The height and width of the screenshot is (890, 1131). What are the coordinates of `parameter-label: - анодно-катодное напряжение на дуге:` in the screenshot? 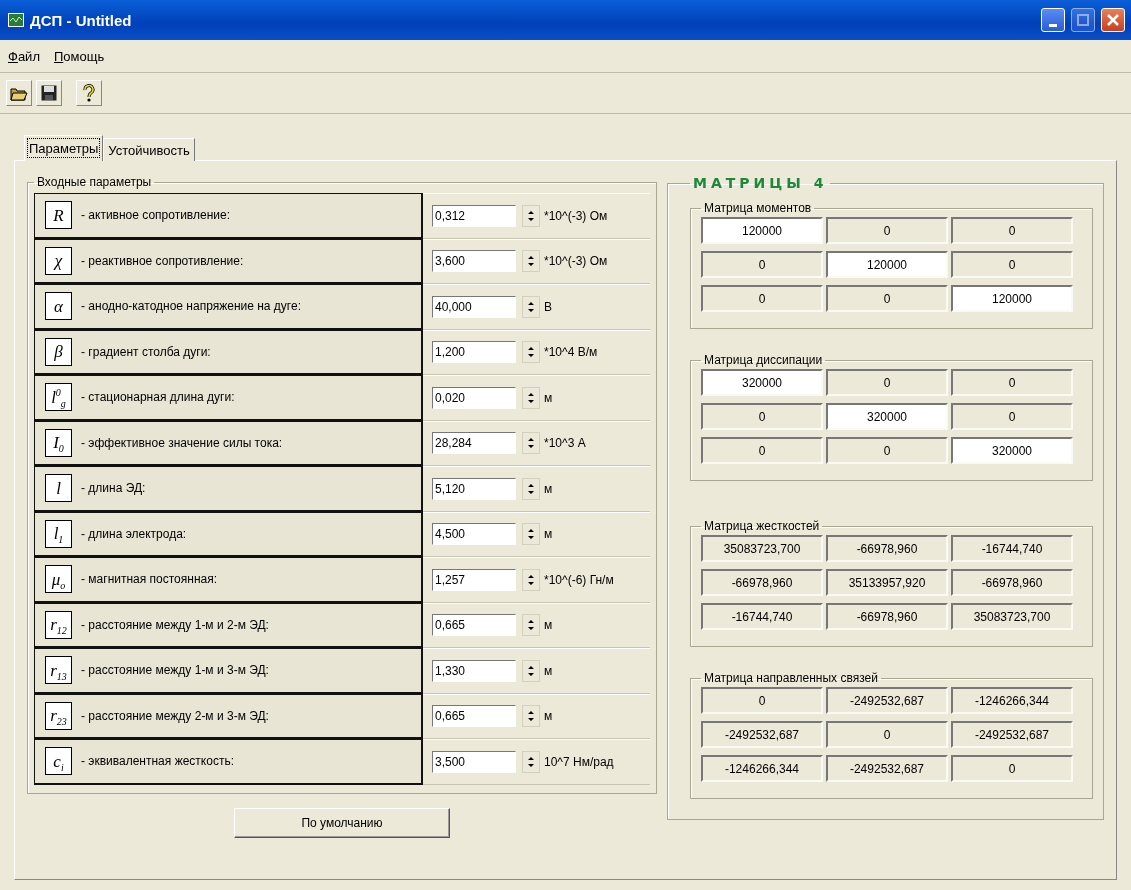 It's located at (191, 306).